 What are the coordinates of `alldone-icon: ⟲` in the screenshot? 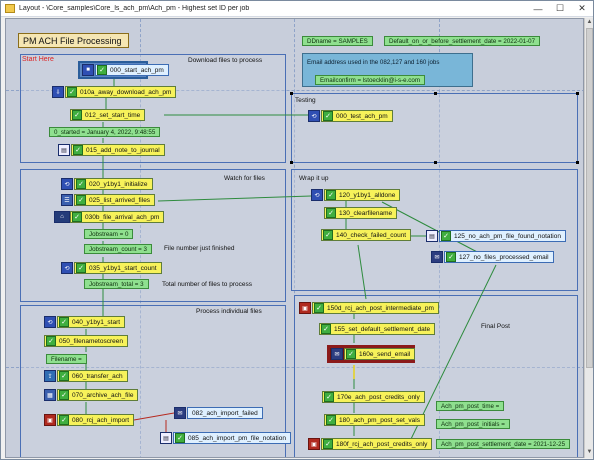 It's located at (317, 195).